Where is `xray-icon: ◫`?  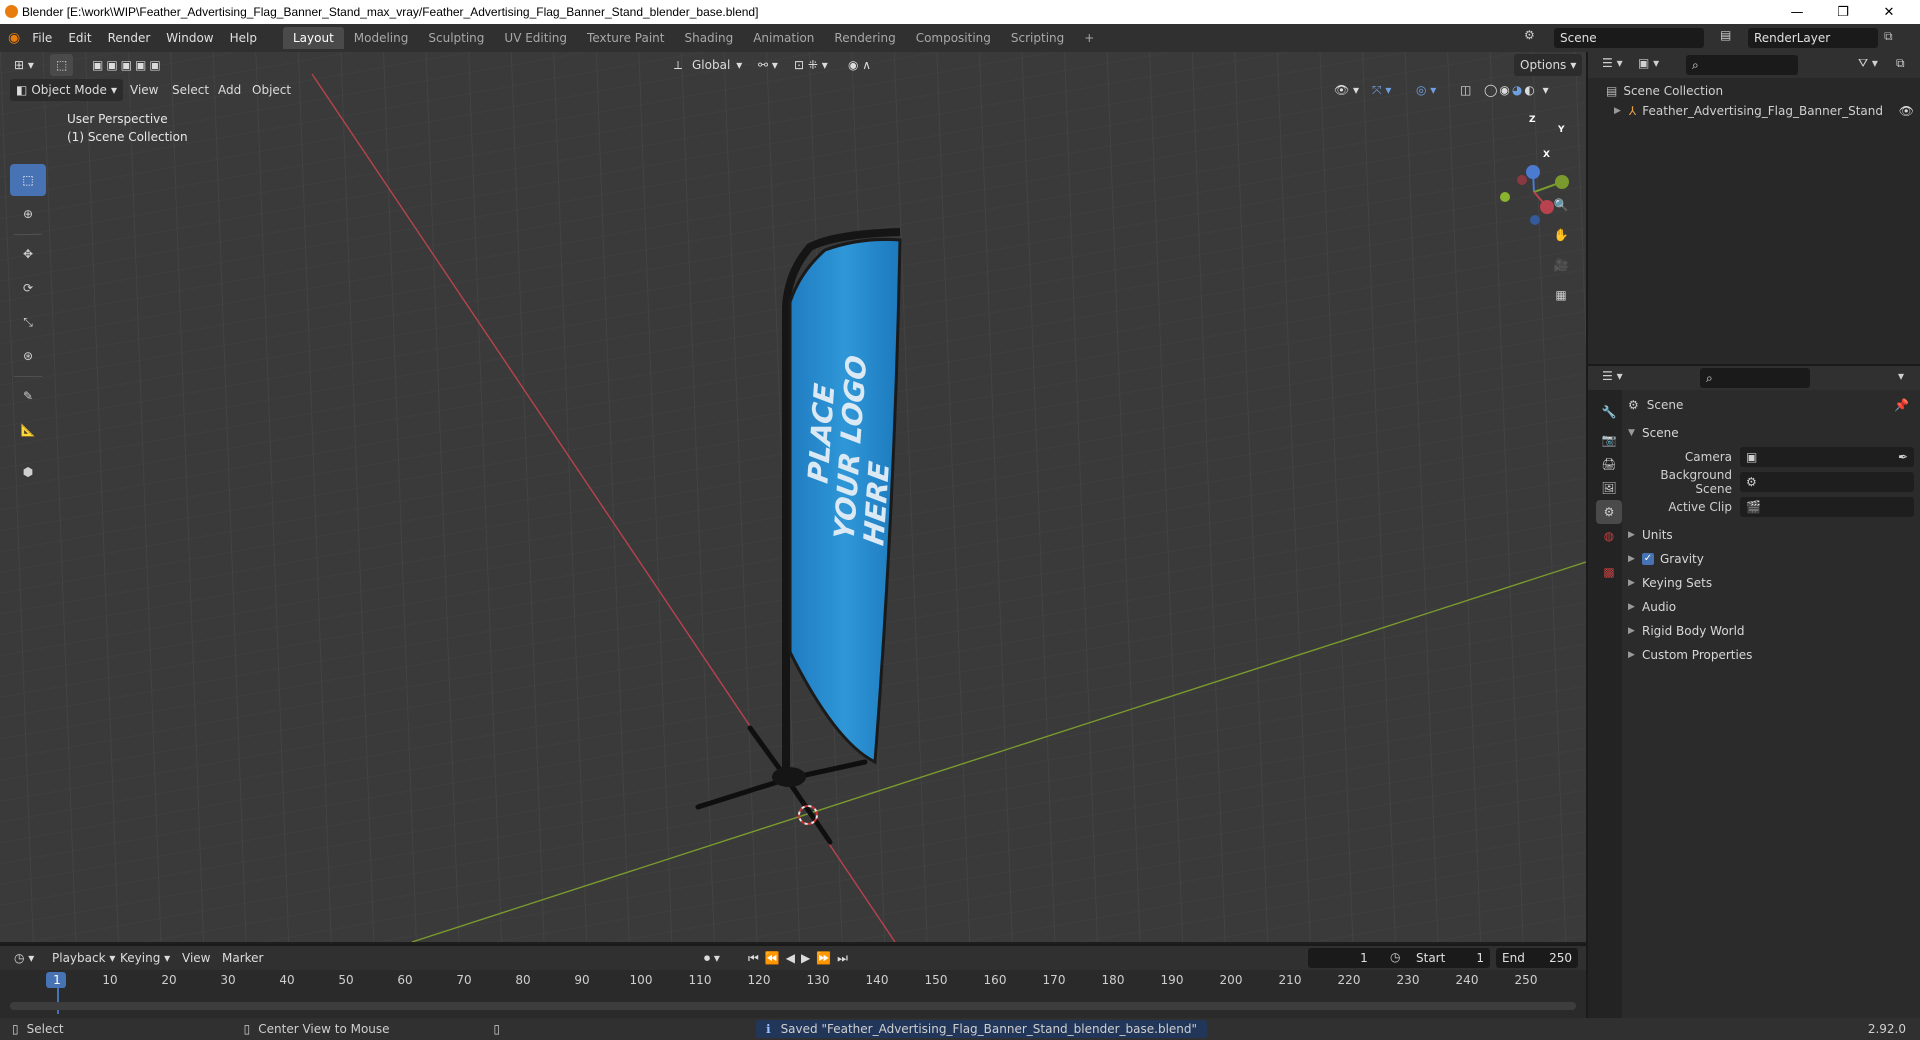 xray-icon: ◫ is located at coordinates (1465, 90).